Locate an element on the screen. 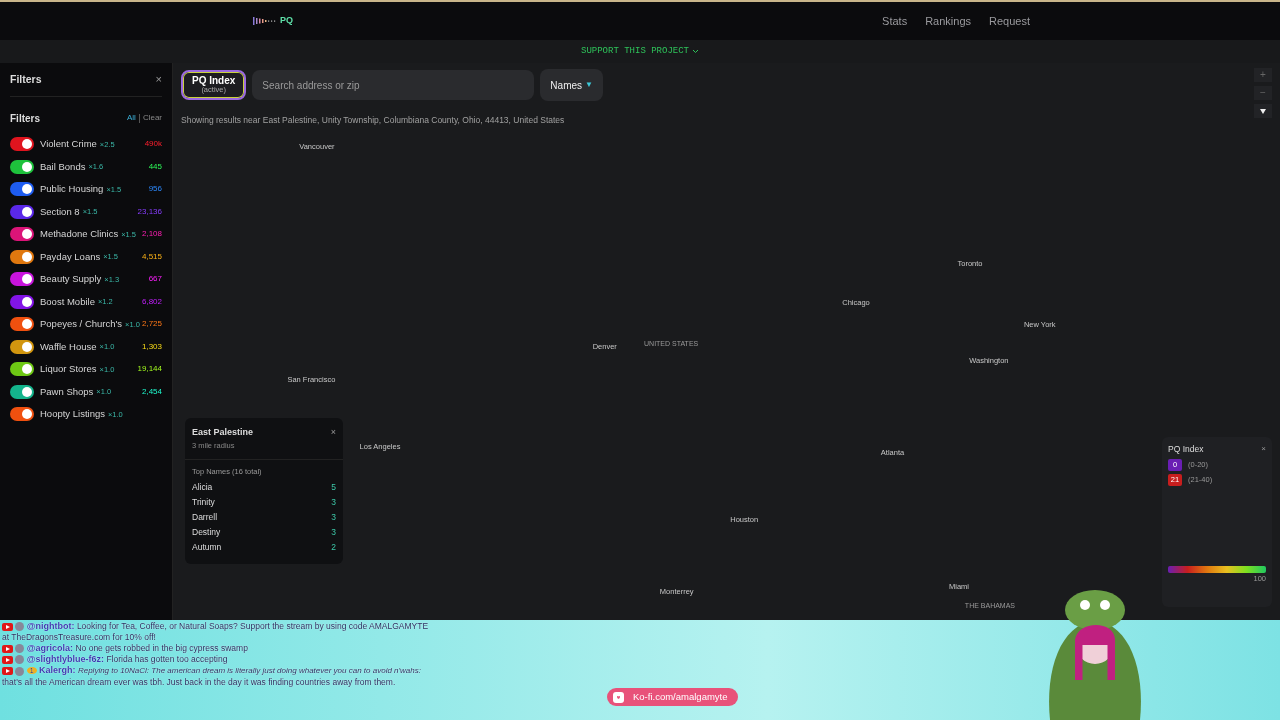 Image resolution: width=1280 pixels, height=720 pixels. chat-message: @nightbot: Looking for Tea, Coffee, or Natural Soaps? Support the stream by using code AMALGAMYTE at TheDragonsTreasure.com for 10% off! is located at coordinates (216, 632).